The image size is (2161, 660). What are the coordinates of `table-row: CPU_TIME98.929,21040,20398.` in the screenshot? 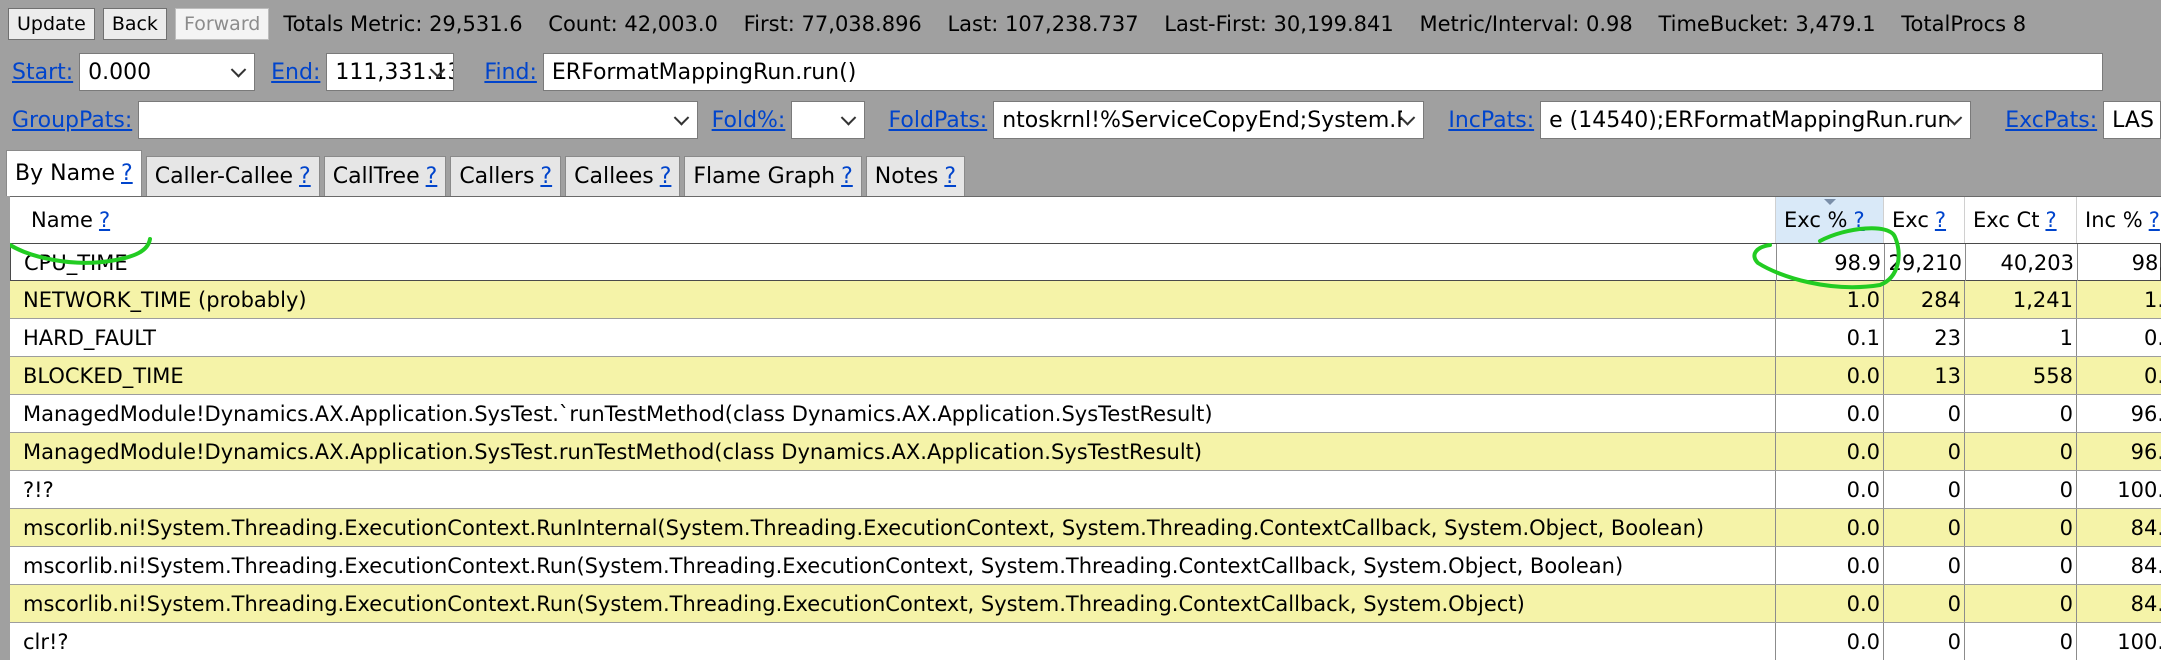 It's located at (1085, 262).